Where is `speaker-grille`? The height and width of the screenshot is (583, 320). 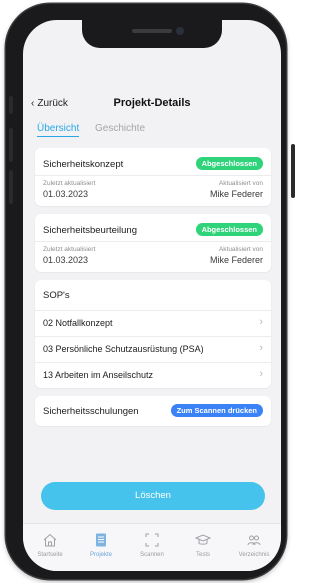
speaker-grille is located at coordinates (152, 31).